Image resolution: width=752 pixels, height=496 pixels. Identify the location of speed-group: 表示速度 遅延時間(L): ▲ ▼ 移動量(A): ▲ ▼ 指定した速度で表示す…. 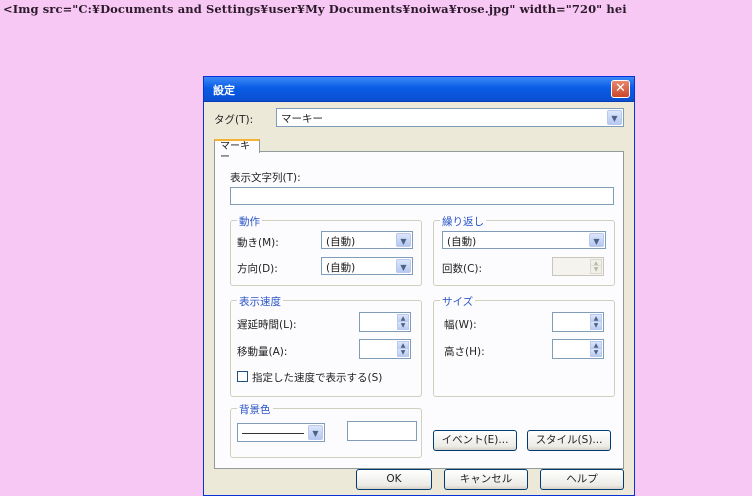
(326, 345).